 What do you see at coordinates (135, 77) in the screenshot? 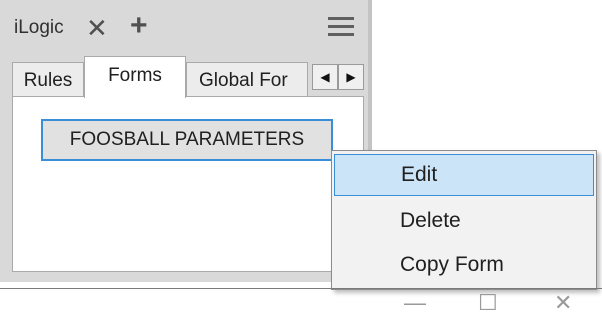
I see `tab-forms: Forms` at bounding box center [135, 77].